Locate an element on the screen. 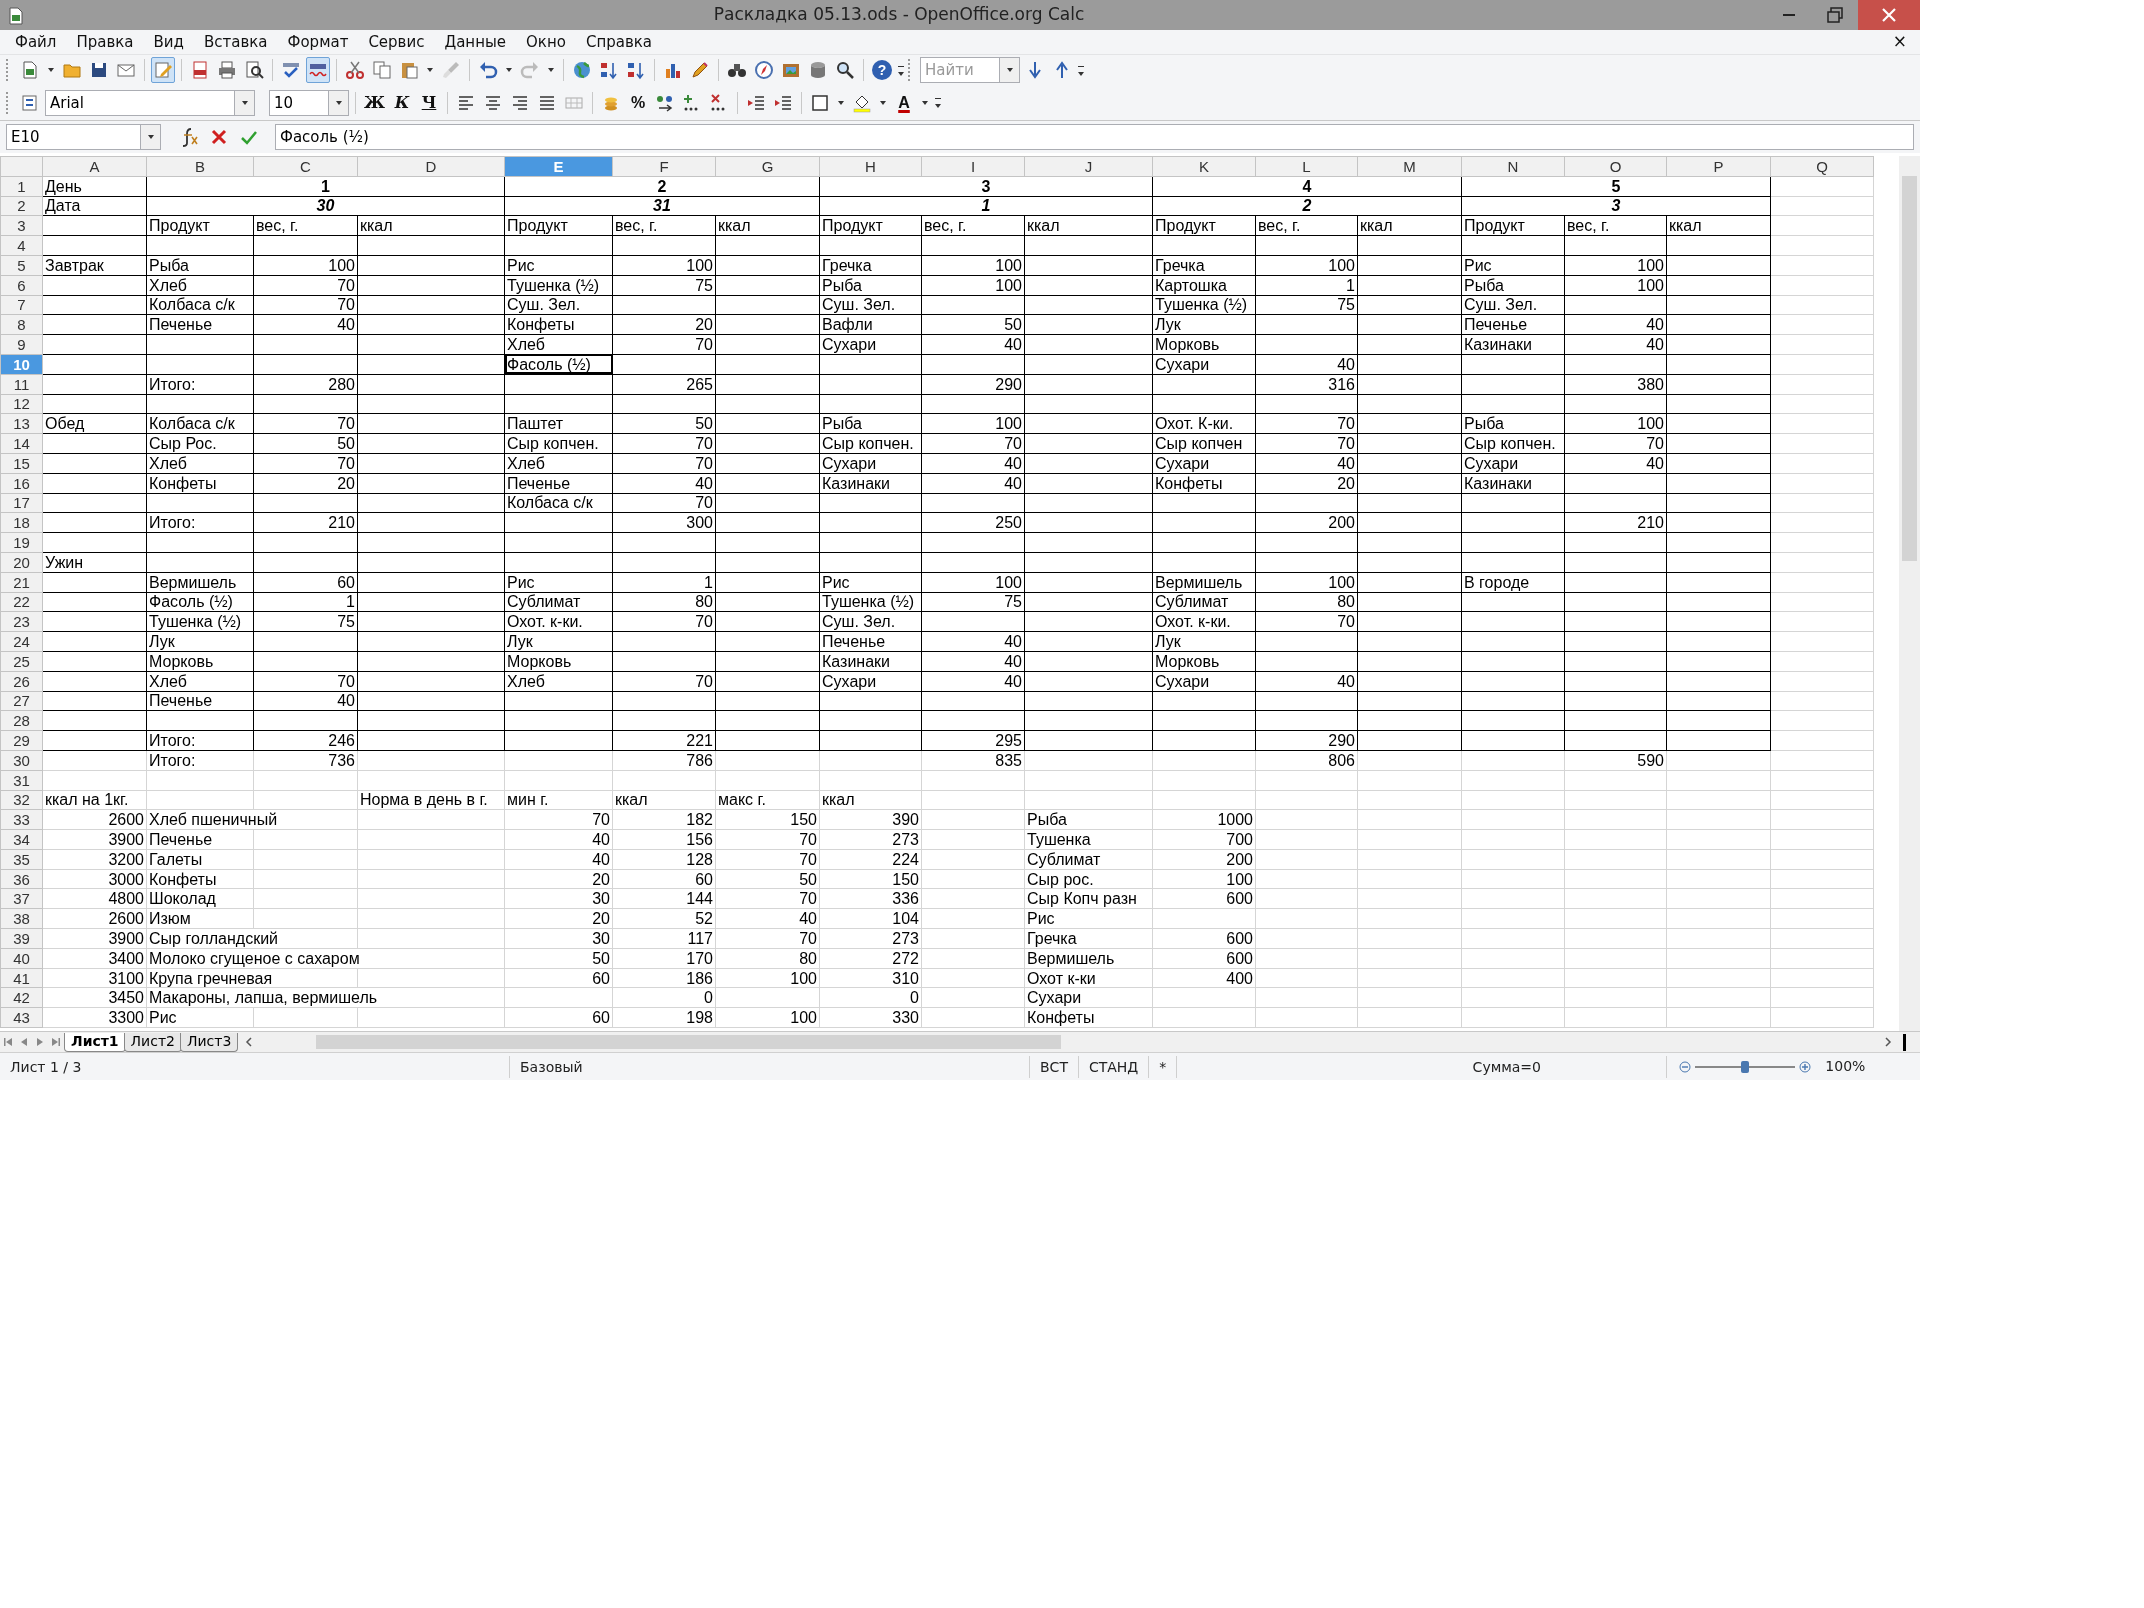 The image size is (2144, 1608). row-header: 32 is located at coordinates (21, 800).